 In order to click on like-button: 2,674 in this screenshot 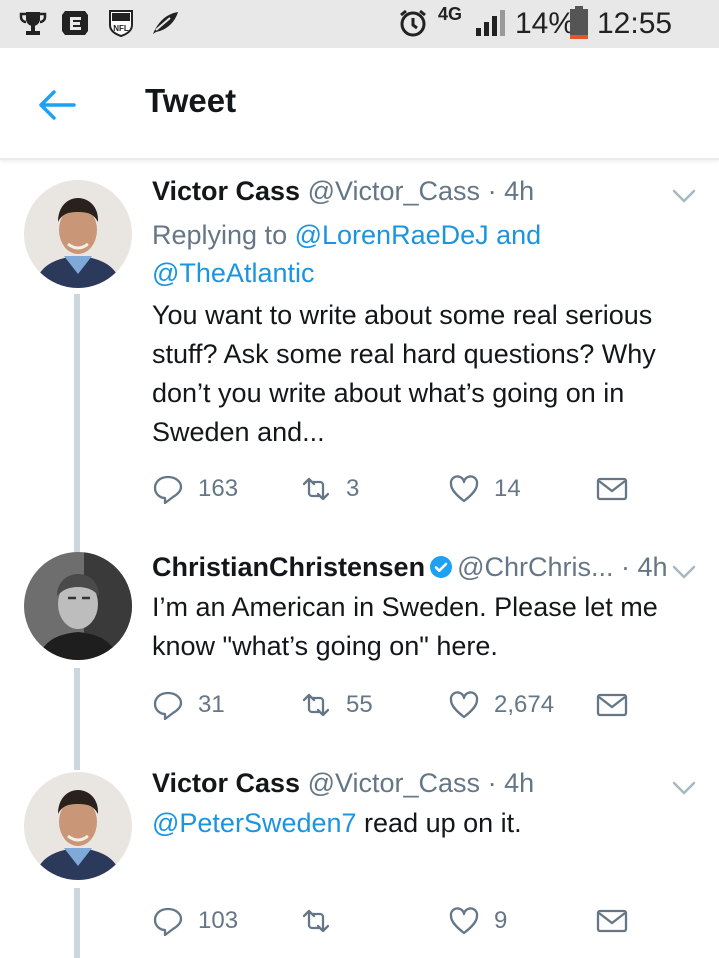, I will do `click(501, 705)`.